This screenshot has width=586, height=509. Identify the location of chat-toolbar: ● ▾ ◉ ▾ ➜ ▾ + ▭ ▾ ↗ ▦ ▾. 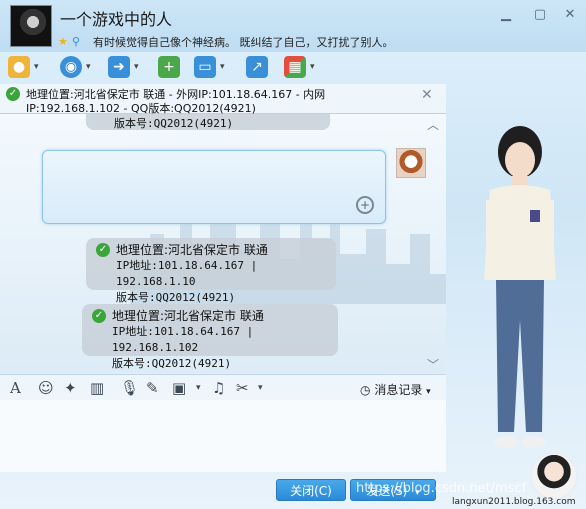
(165, 68).